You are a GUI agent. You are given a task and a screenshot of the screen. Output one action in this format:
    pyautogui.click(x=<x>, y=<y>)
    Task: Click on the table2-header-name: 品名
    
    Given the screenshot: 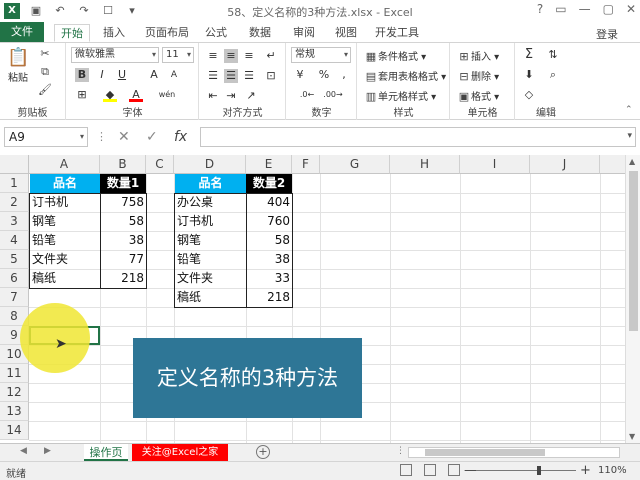 What is the action you would take?
    pyautogui.click(x=210, y=183)
    